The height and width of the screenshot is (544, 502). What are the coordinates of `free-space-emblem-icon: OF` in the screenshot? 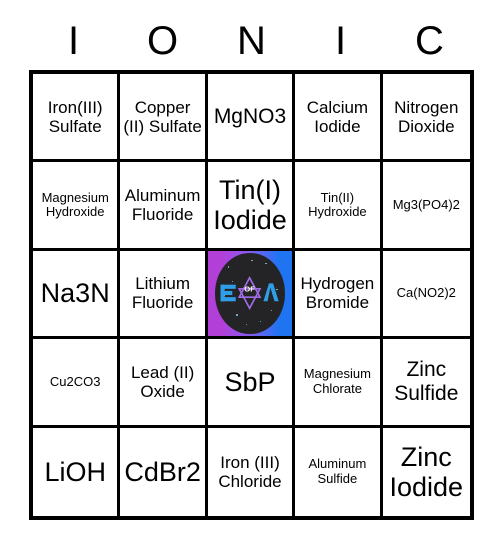 It's located at (250, 293).